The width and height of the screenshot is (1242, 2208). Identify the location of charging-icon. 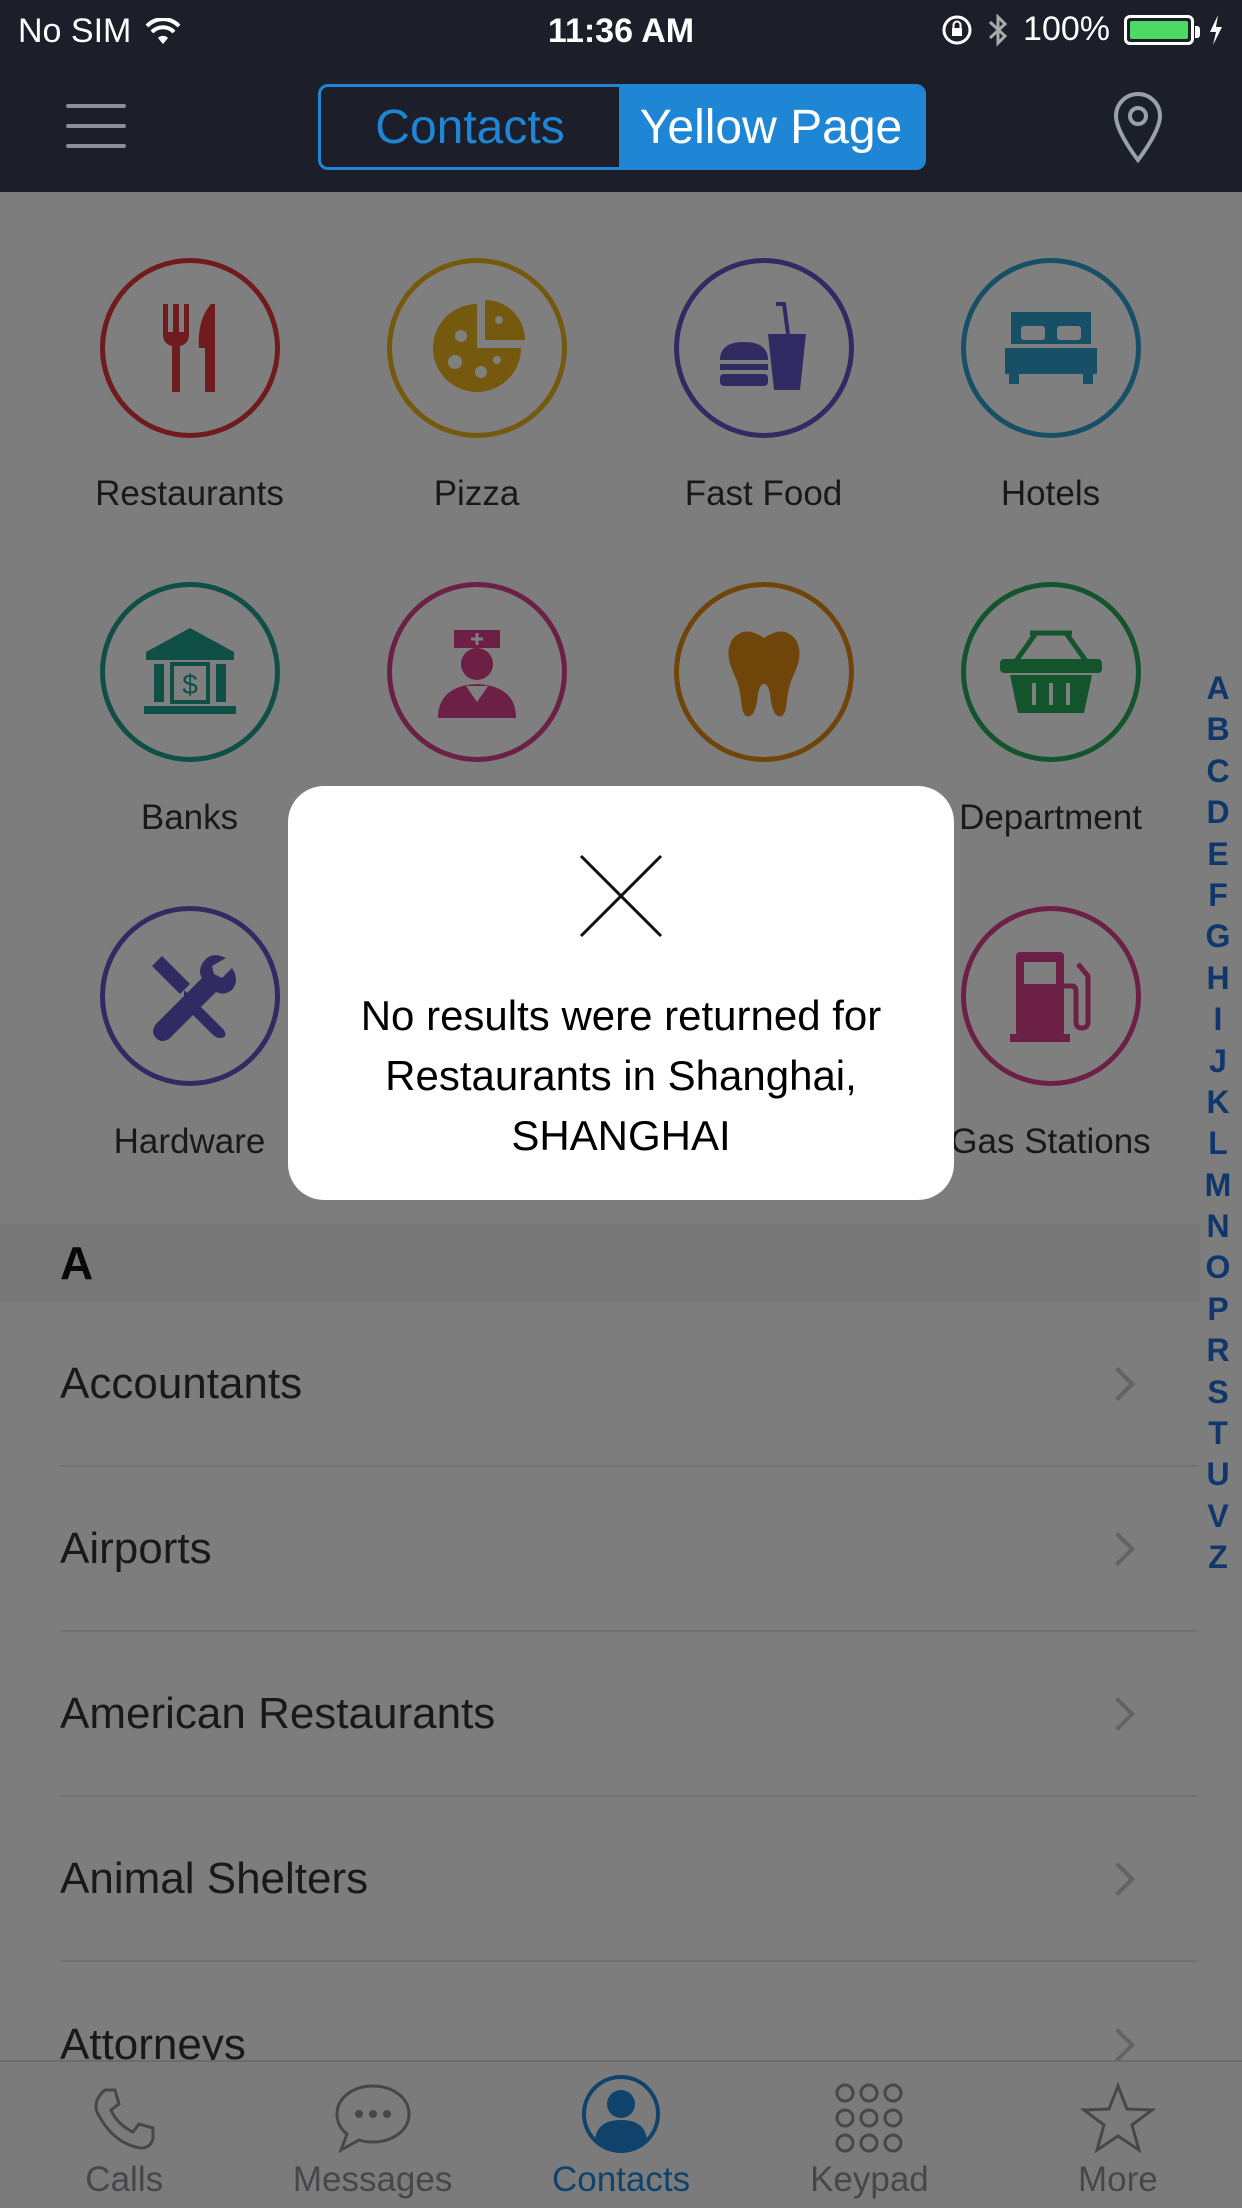
(1216, 29).